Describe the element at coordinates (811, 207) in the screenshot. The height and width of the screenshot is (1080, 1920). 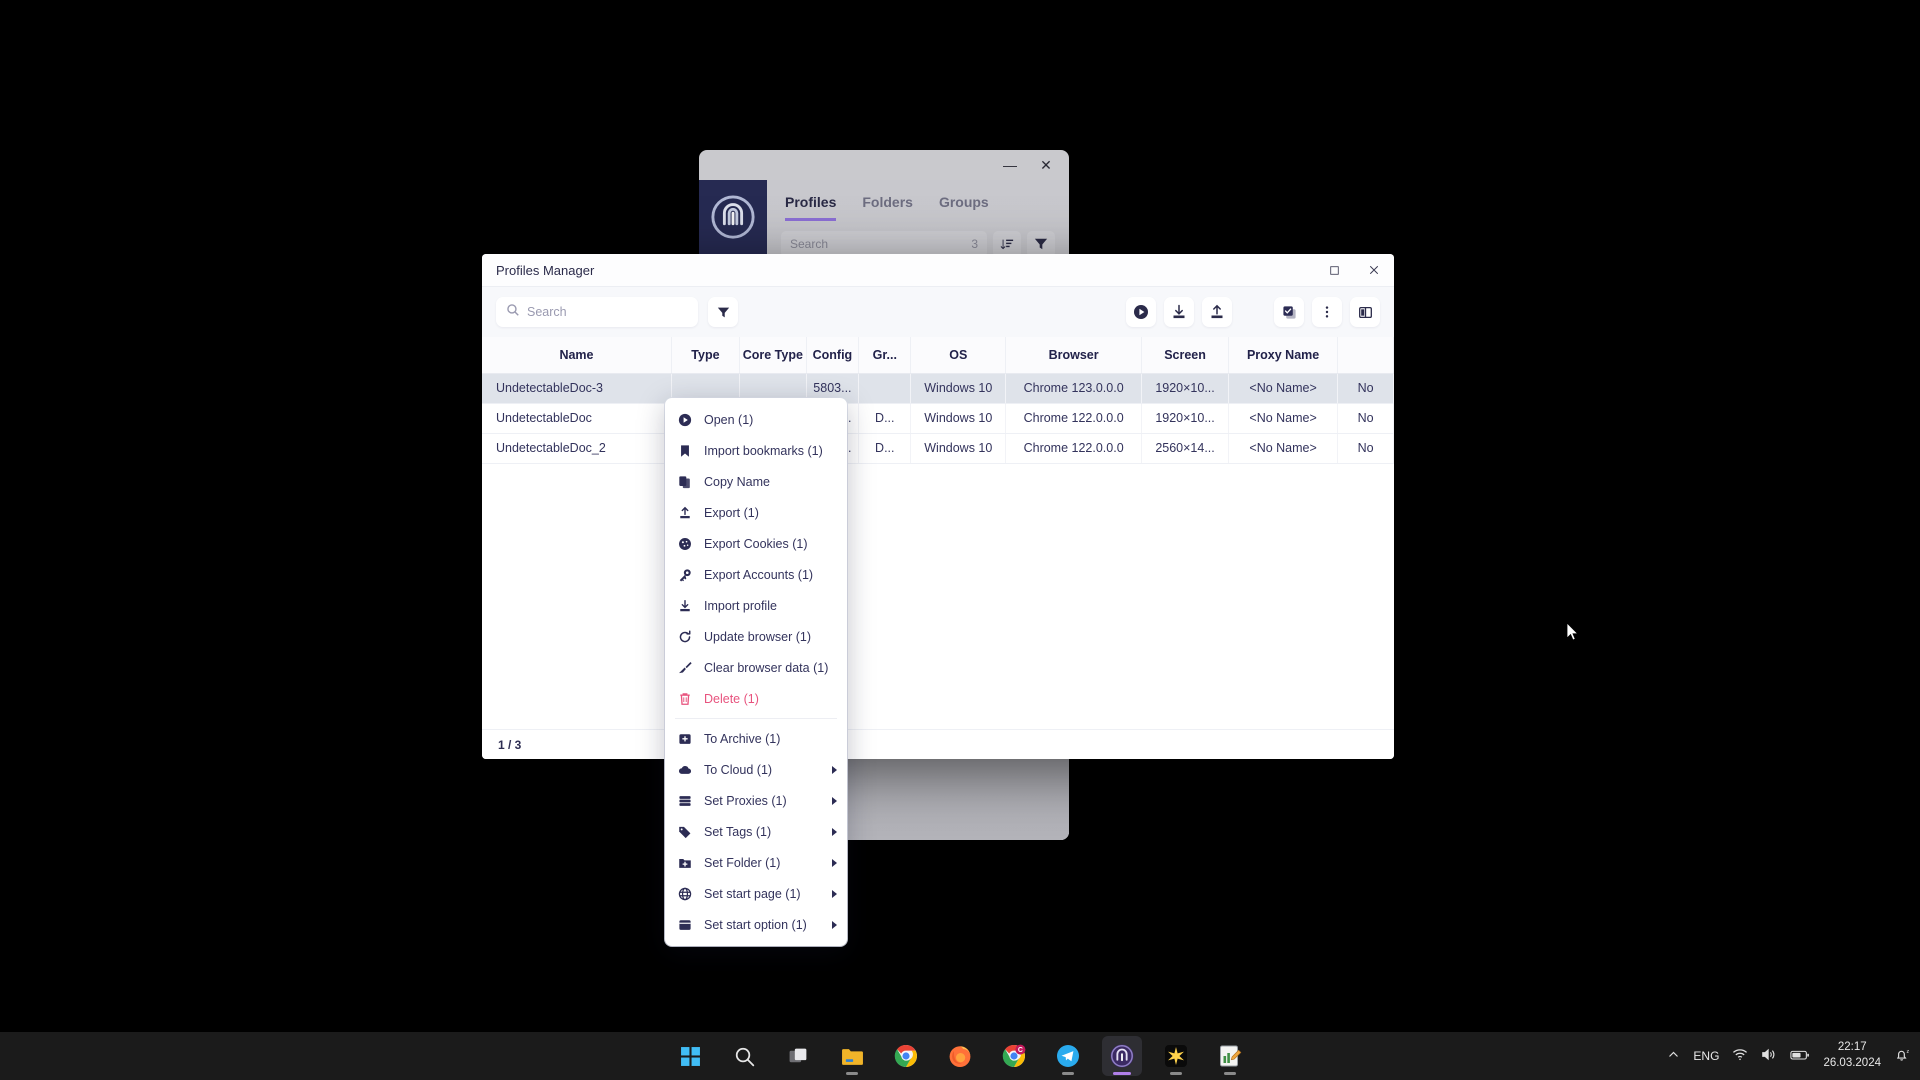
I see `tab-profiles: Profiles` at that location.